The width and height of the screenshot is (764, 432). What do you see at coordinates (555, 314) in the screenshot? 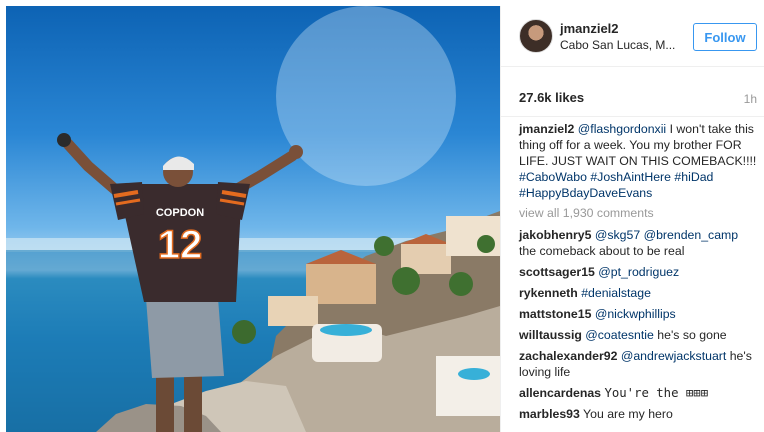
I see `comment-username: mattstone15` at bounding box center [555, 314].